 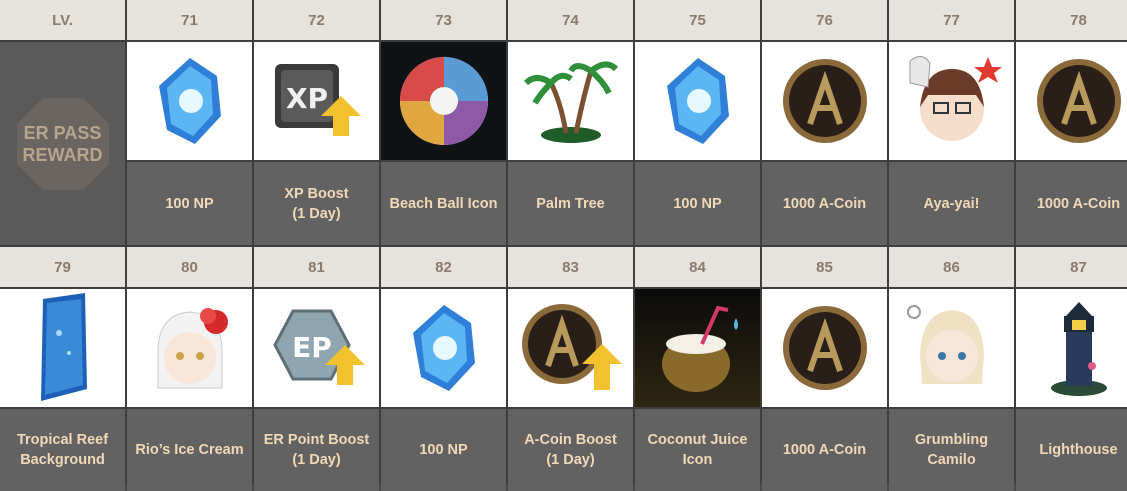 What do you see at coordinates (316, 450) in the screenshot?
I see `reward-name: ER Point Boost (1 Day)` at bounding box center [316, 450].